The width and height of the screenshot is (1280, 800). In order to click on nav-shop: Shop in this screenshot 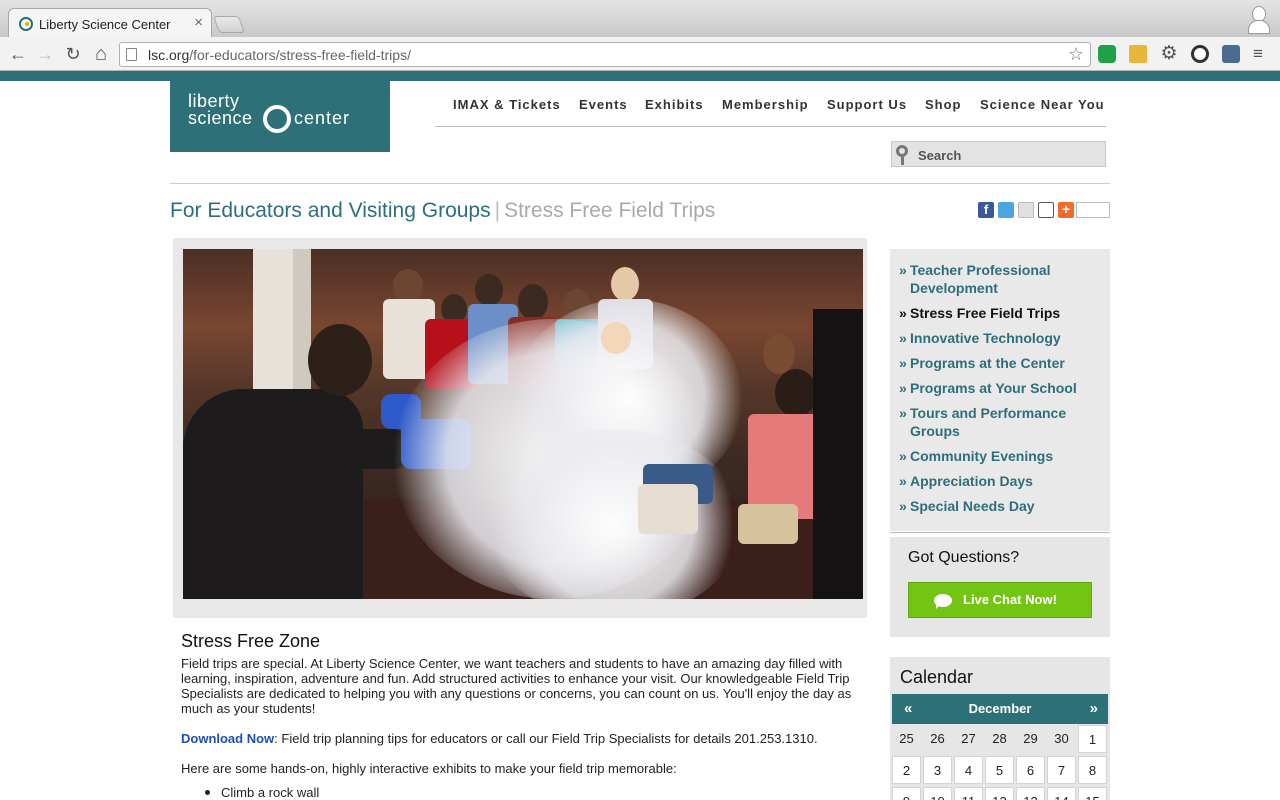, I will do `click(943, 104)`.